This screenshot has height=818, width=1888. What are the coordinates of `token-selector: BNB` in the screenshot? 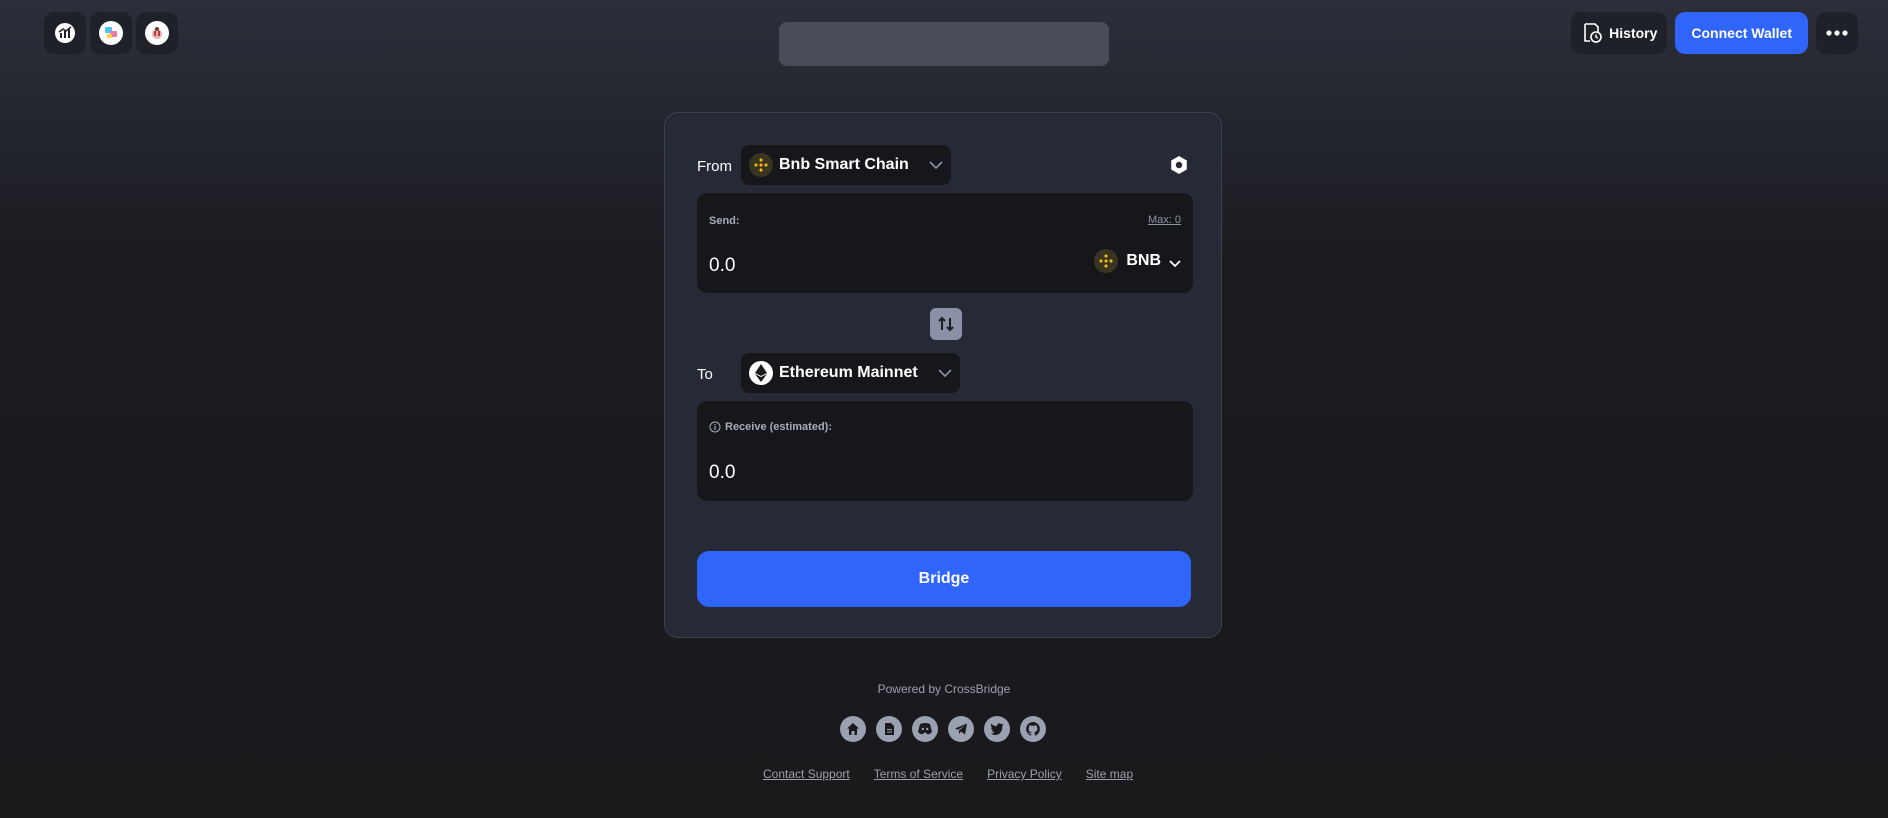 It's located at (1137, 261).